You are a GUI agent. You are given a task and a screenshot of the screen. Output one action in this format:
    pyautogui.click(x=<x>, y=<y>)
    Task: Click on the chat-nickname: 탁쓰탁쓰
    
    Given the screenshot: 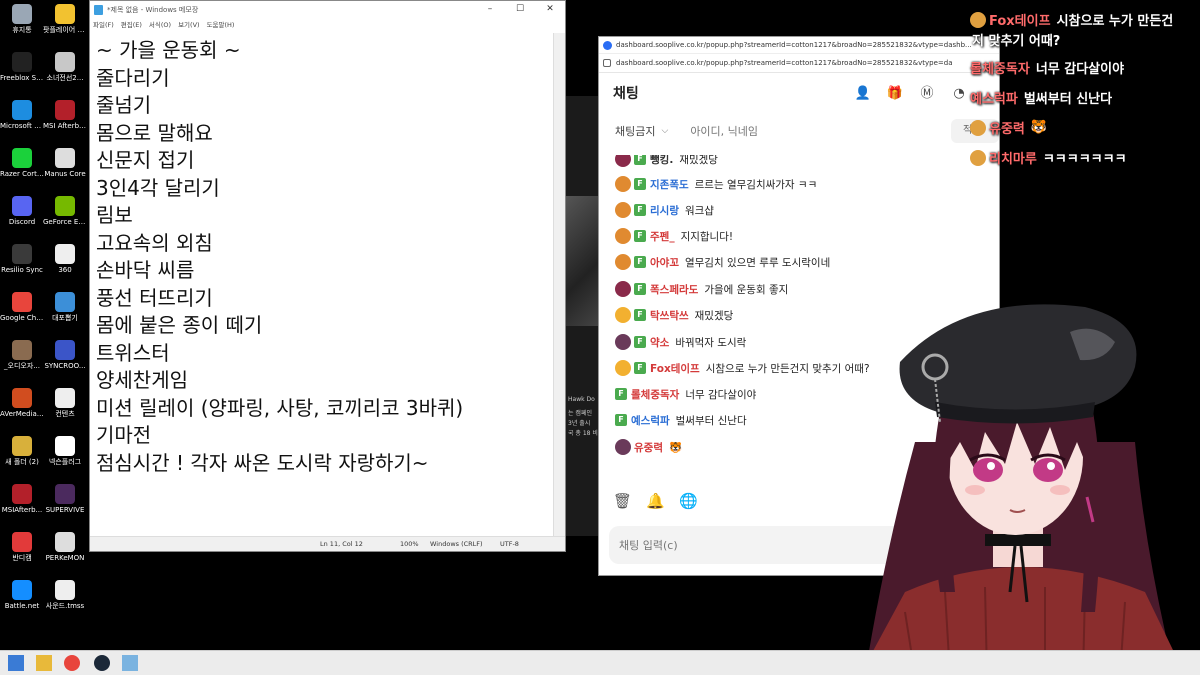 What is the action you would take?
    pyautogui.click(x=669, y=315)
    